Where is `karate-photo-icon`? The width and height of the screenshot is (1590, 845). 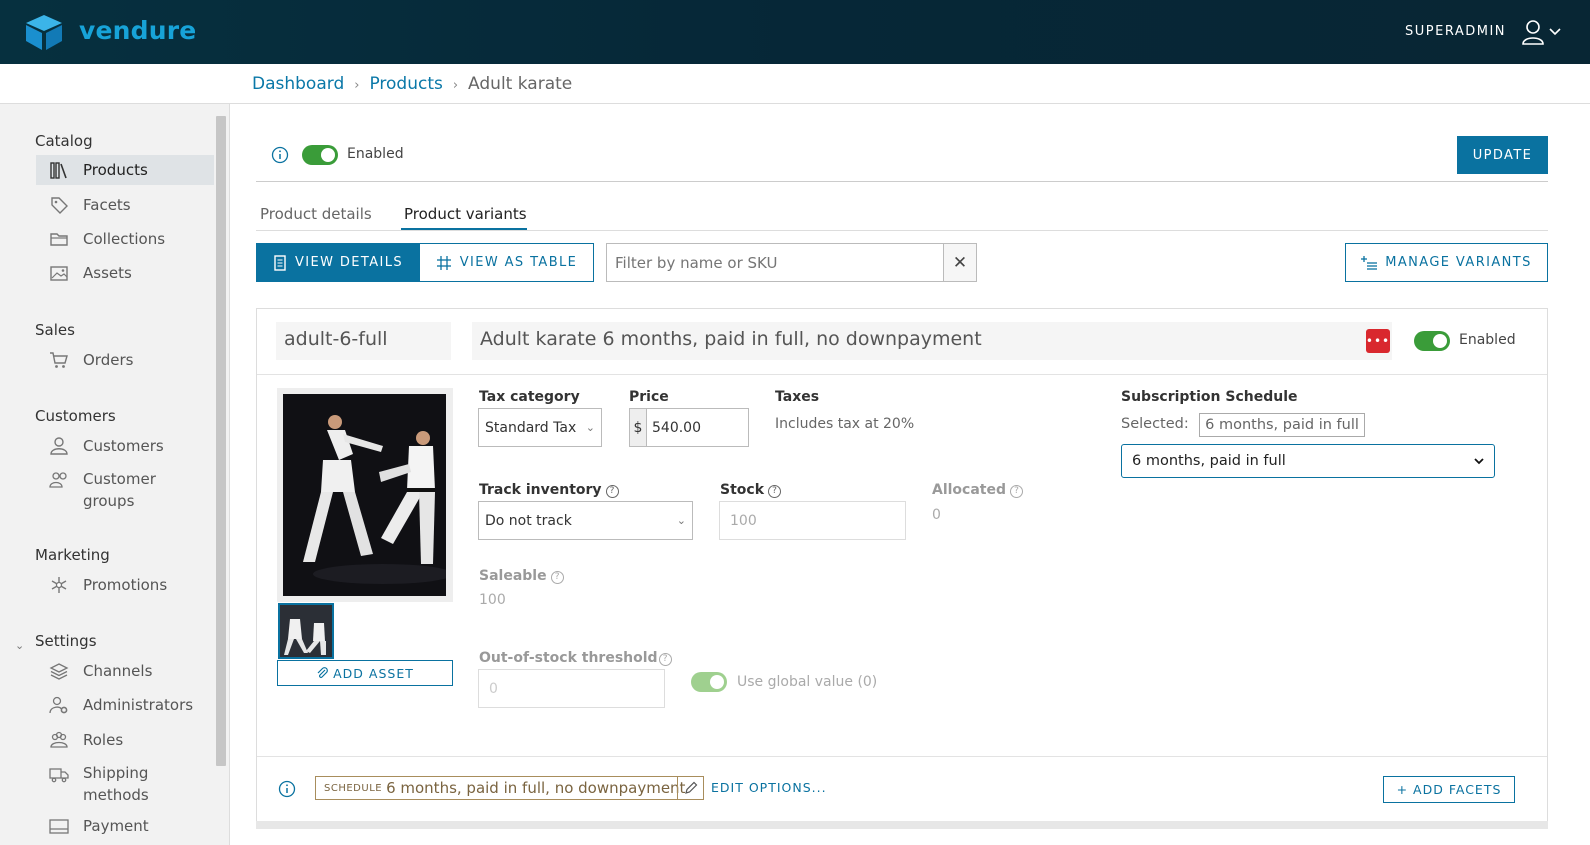 karate-photo-icon is located at coordinates (364, 495).